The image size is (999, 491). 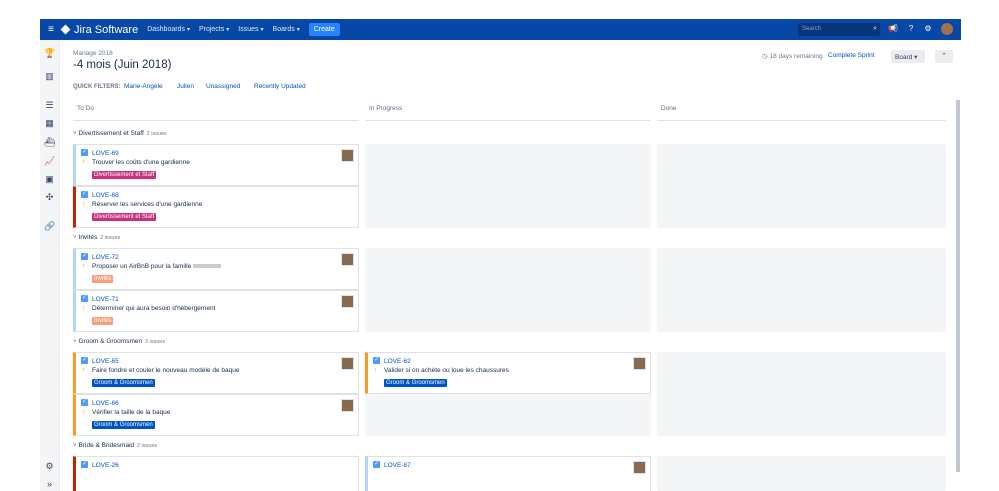 I want to click on board-menu-button: Board ▾, so click(x=908, y=56).